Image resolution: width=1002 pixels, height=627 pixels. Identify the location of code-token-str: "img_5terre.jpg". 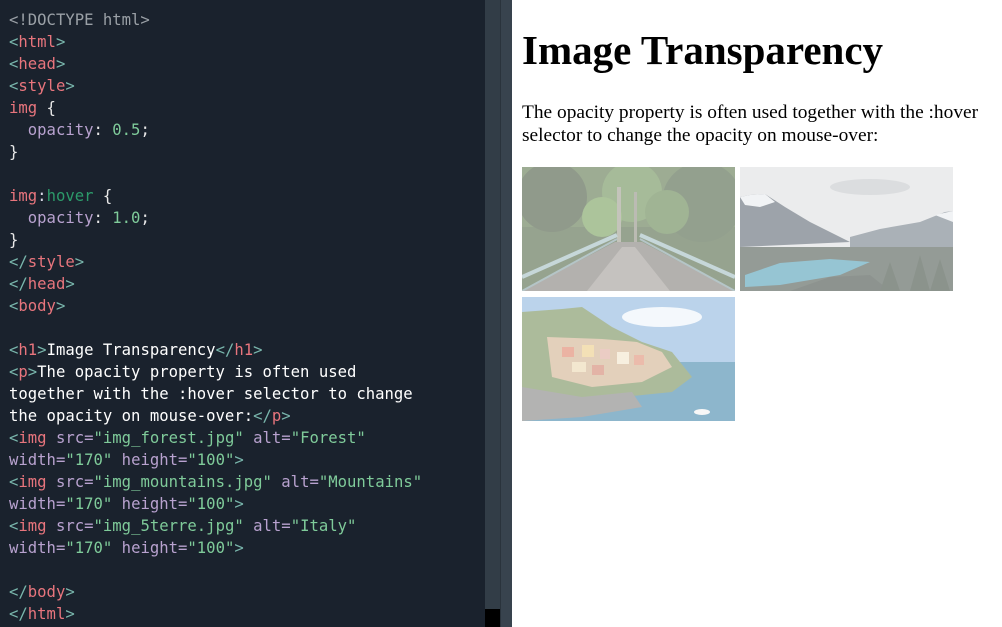
(168, 526).